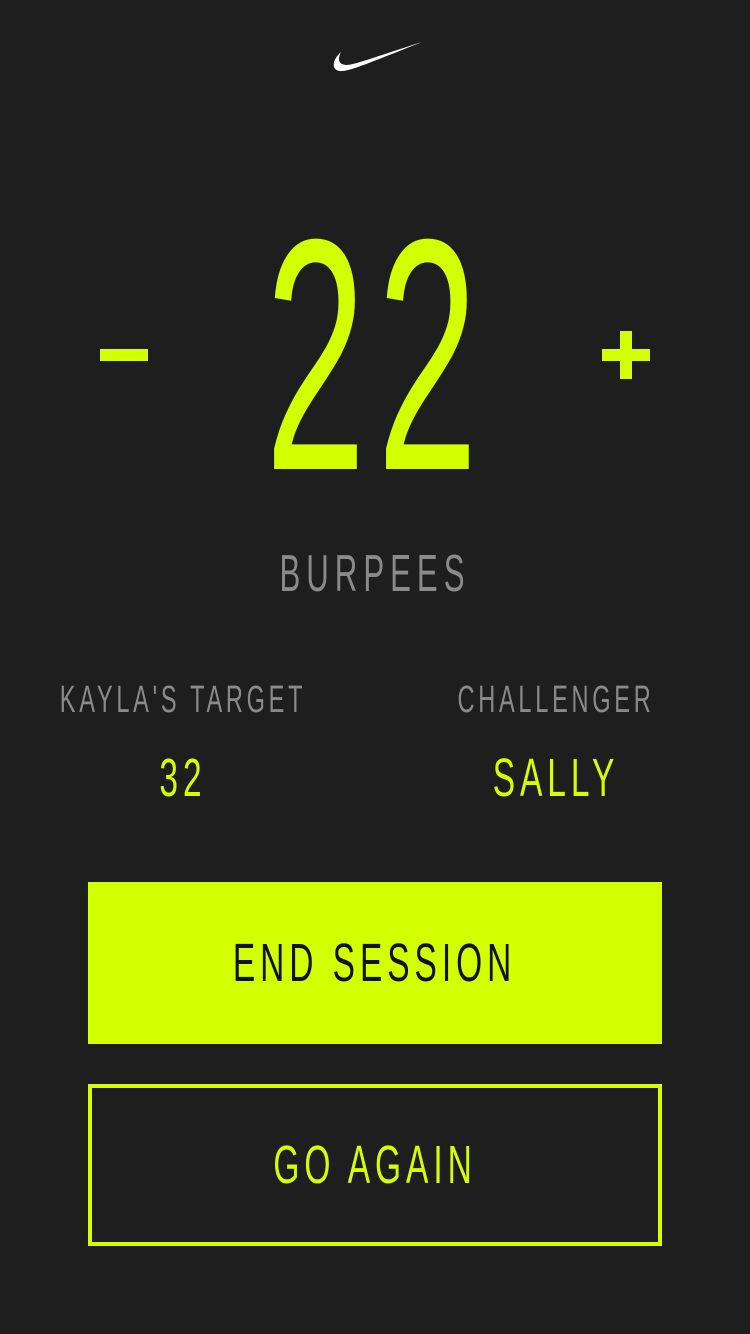  I want to click on minus-icon, so click(124, 355).